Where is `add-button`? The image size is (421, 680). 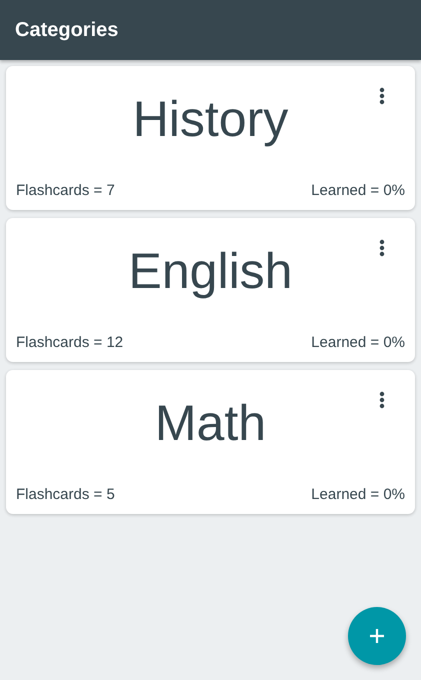
add-button is located at coordinates (377, 636).